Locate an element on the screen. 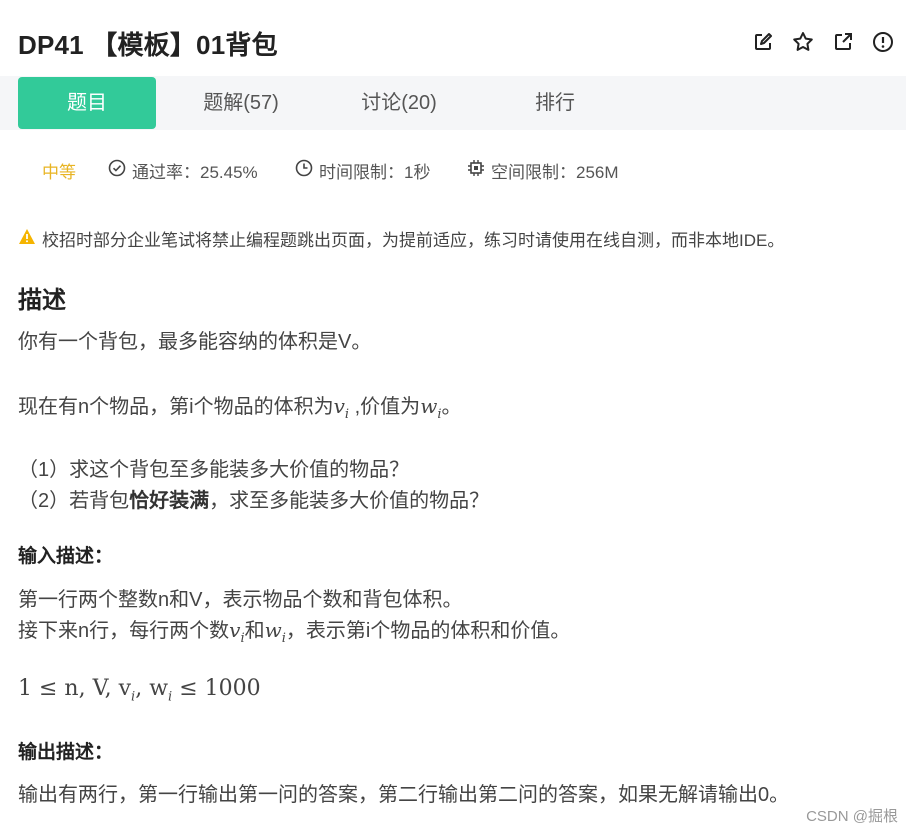 The image size is (906, 832). header-actions is located at coordinates (823, 42).